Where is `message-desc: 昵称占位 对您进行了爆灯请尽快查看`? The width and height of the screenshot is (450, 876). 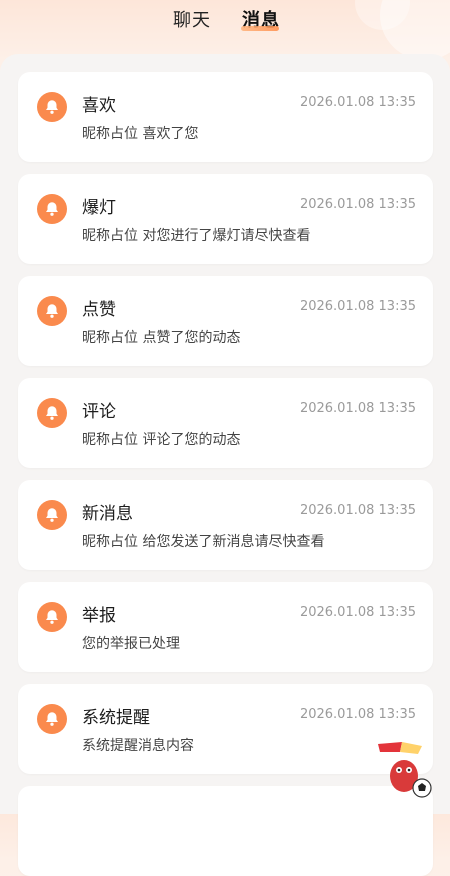 message-desc: 昵称占位 对您进行了爆灯请尽快查看 is located at coordinates (196, 236).